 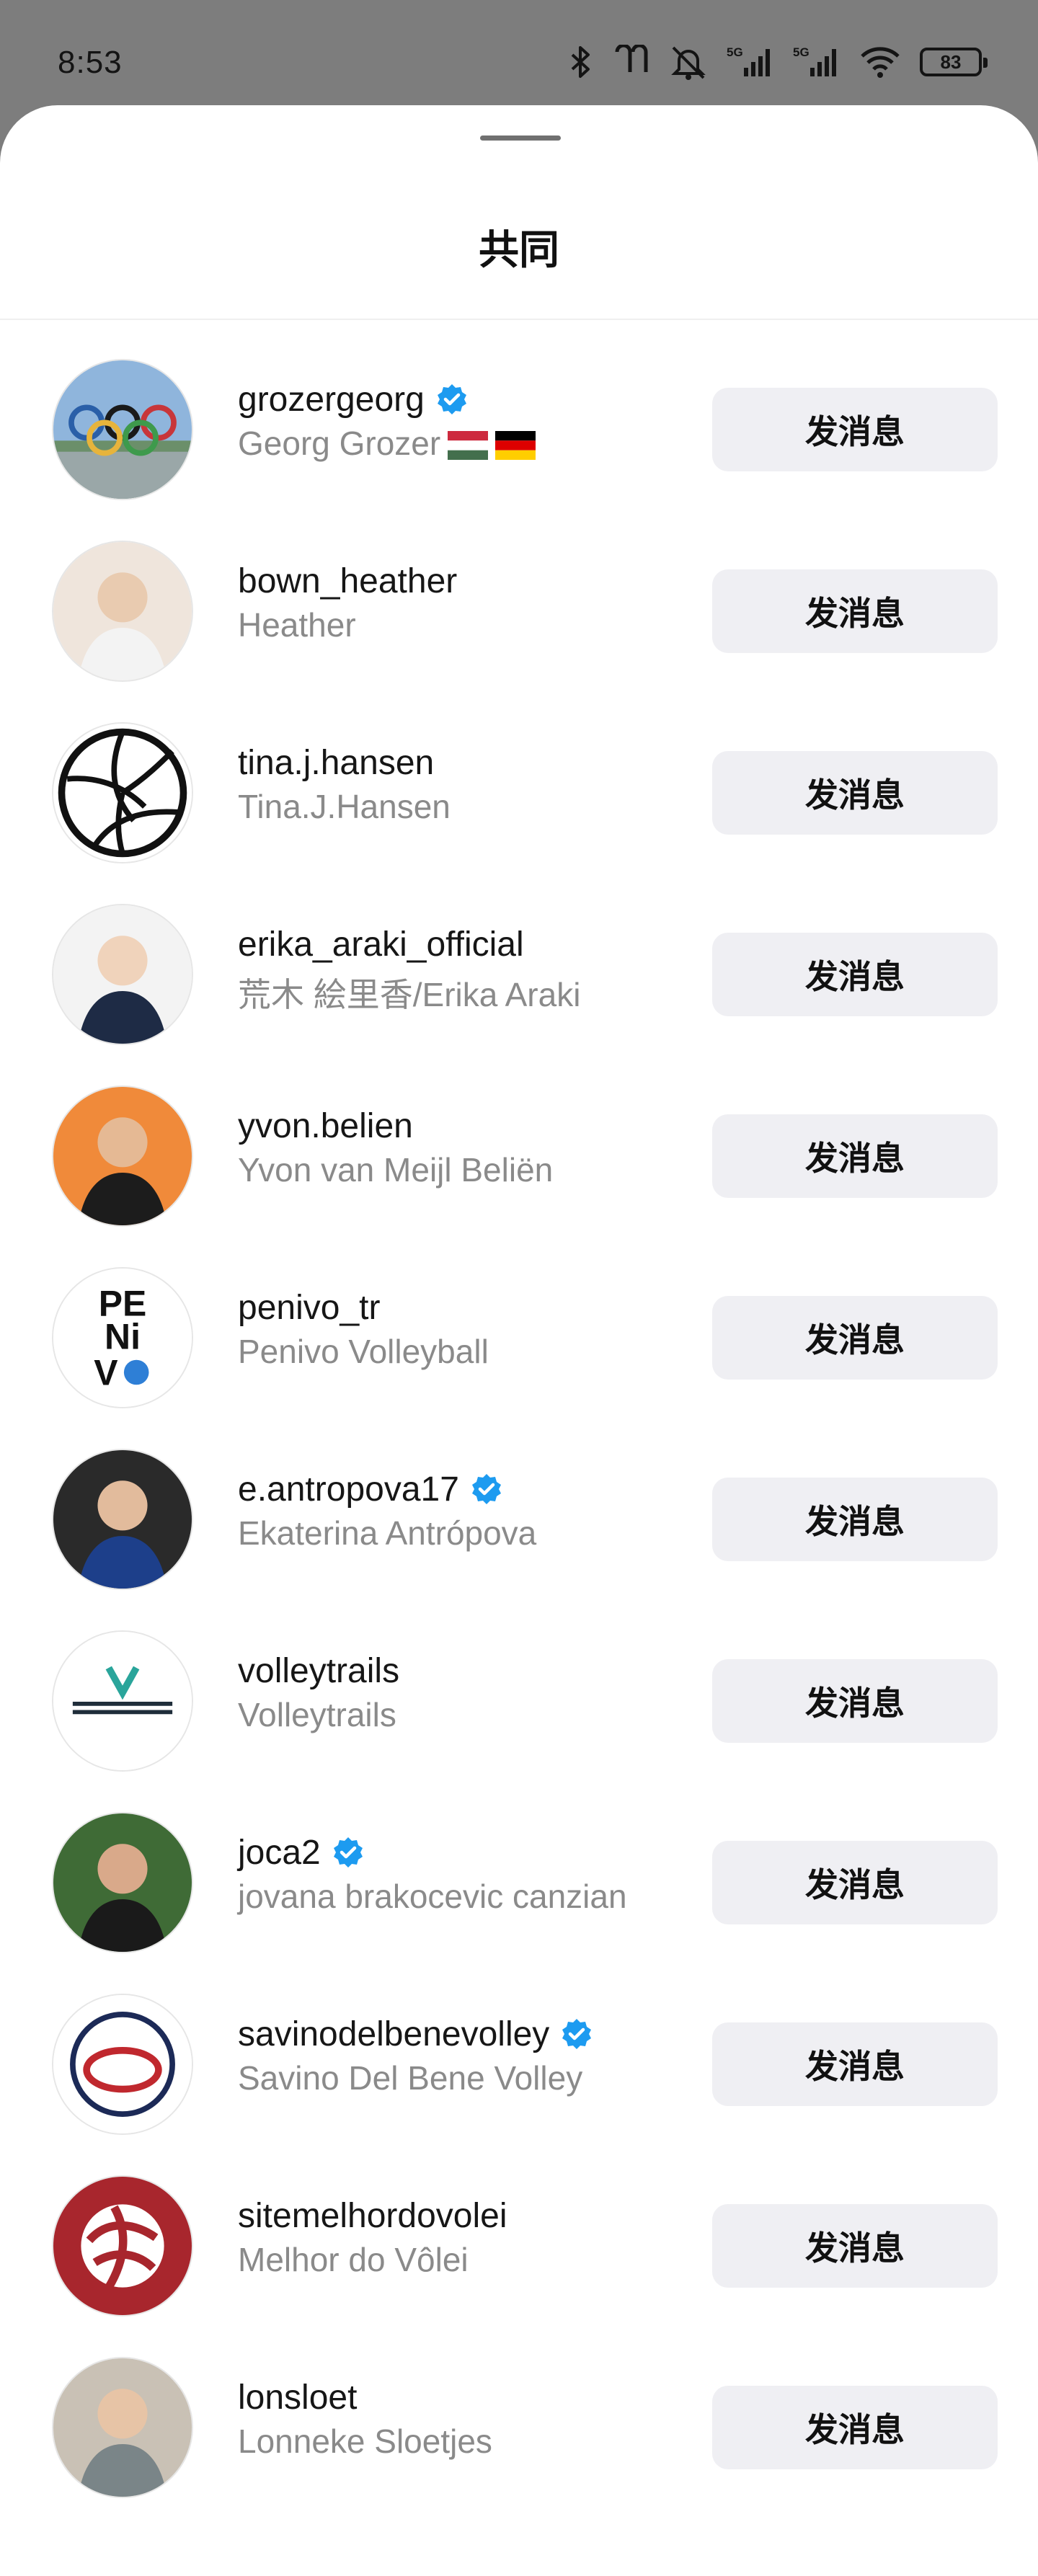 What do you see at coordinates (519, 319) in the screenshot?
I see `header-divider` at bounding box center [519, 319].